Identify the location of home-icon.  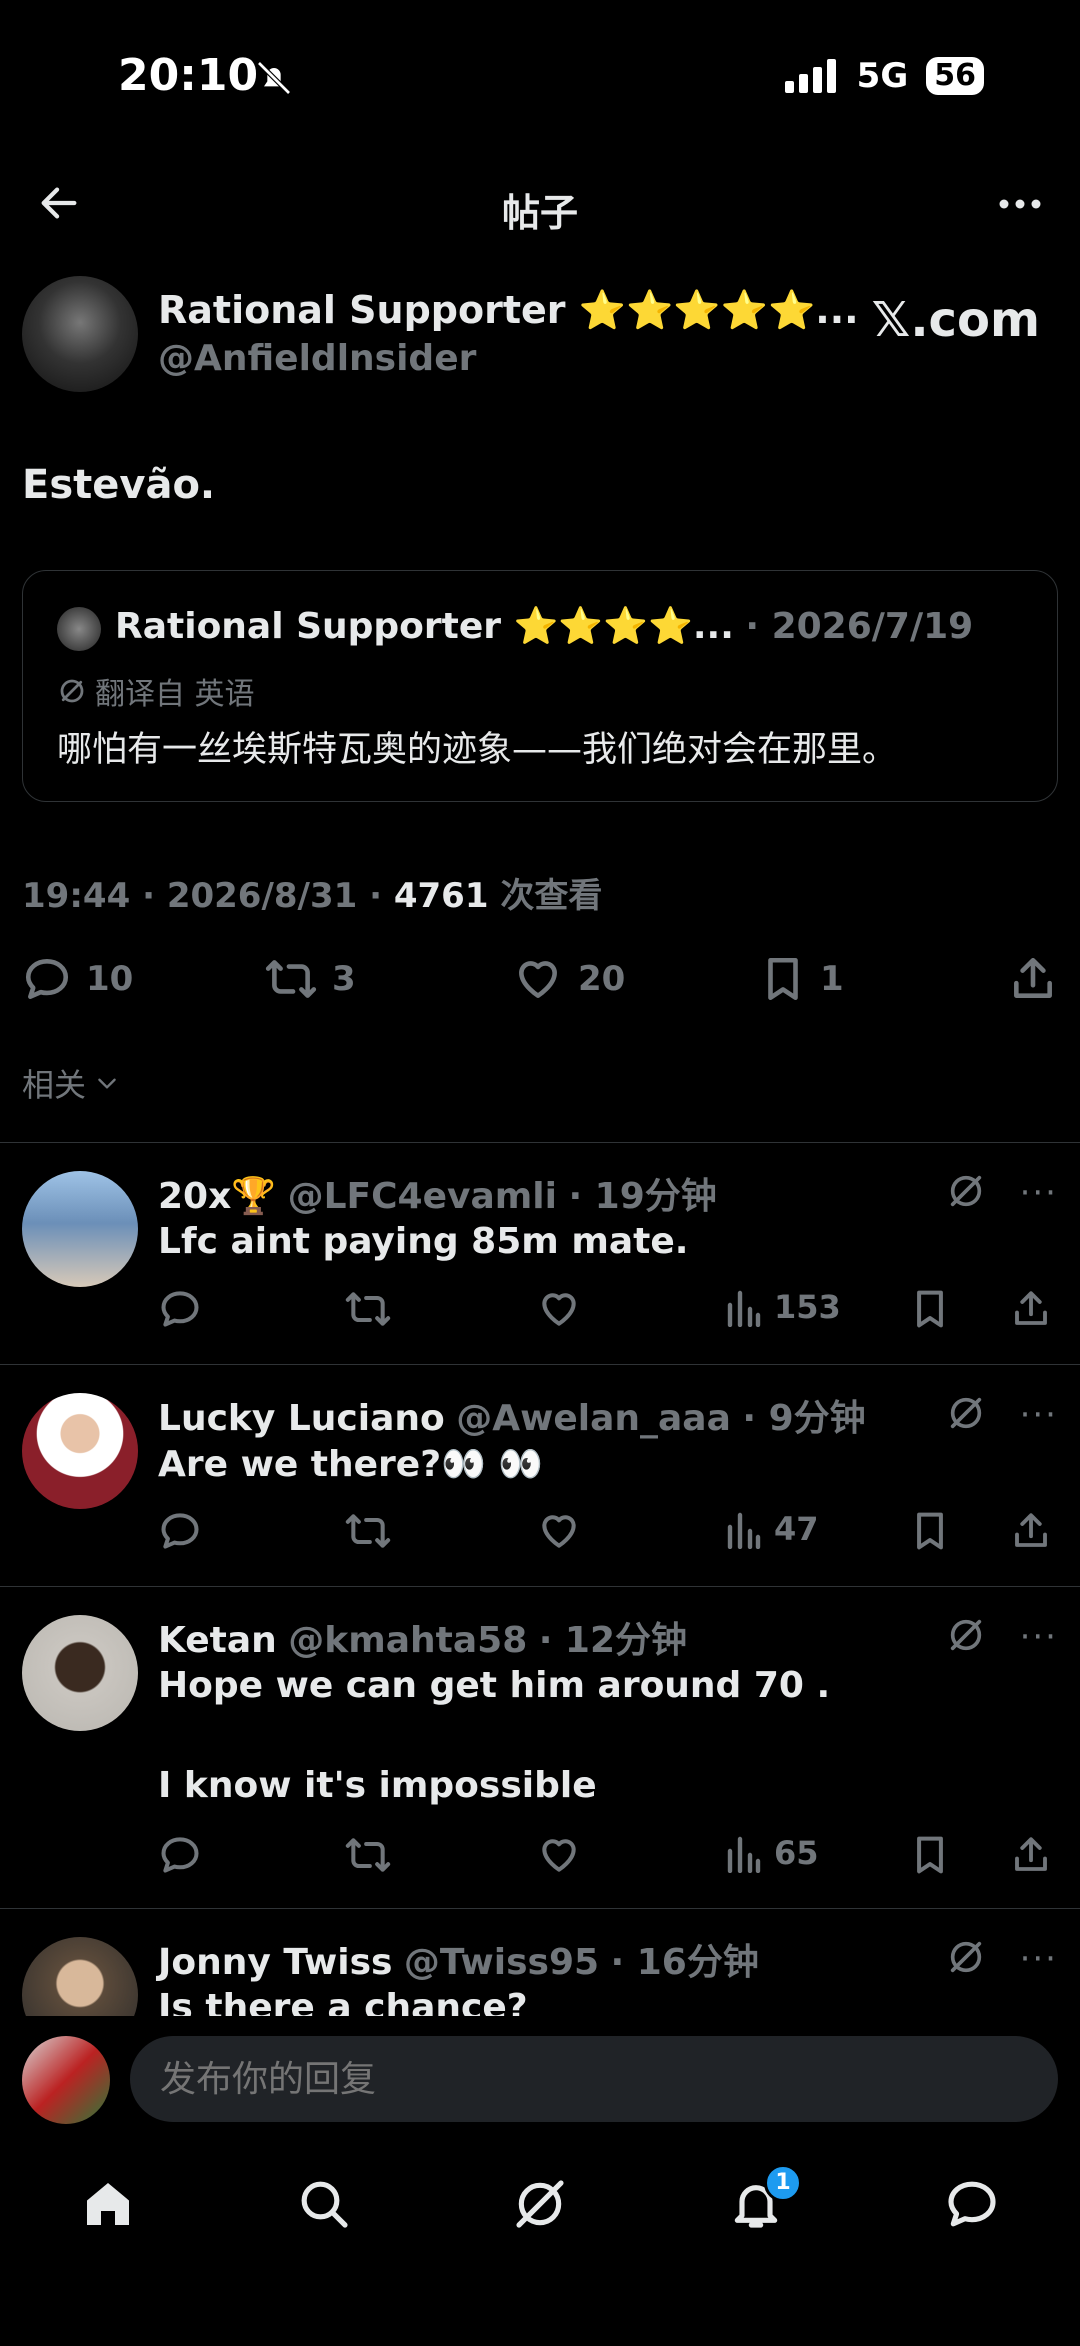
(108, 2204).